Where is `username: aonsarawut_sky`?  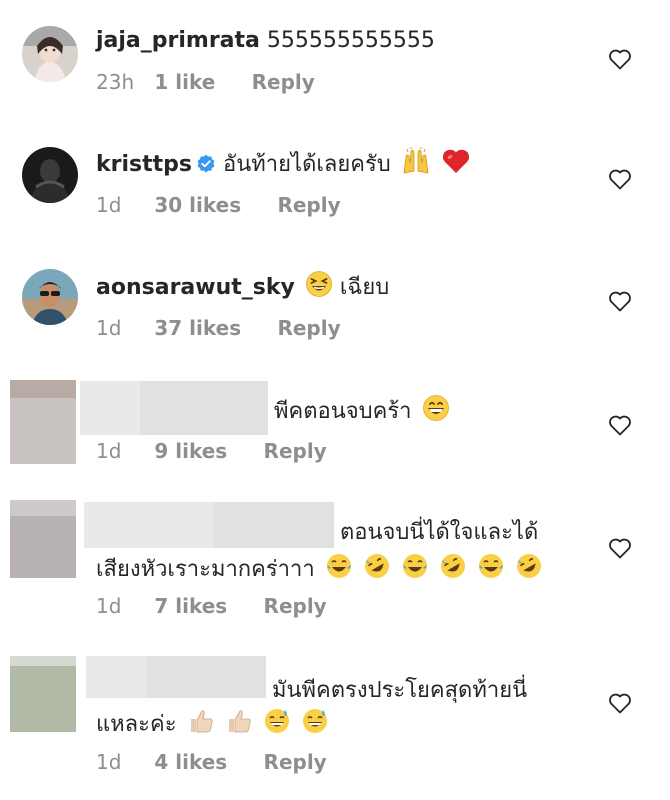 username: aonsarawut_sky is located at coordinates (195, 287).